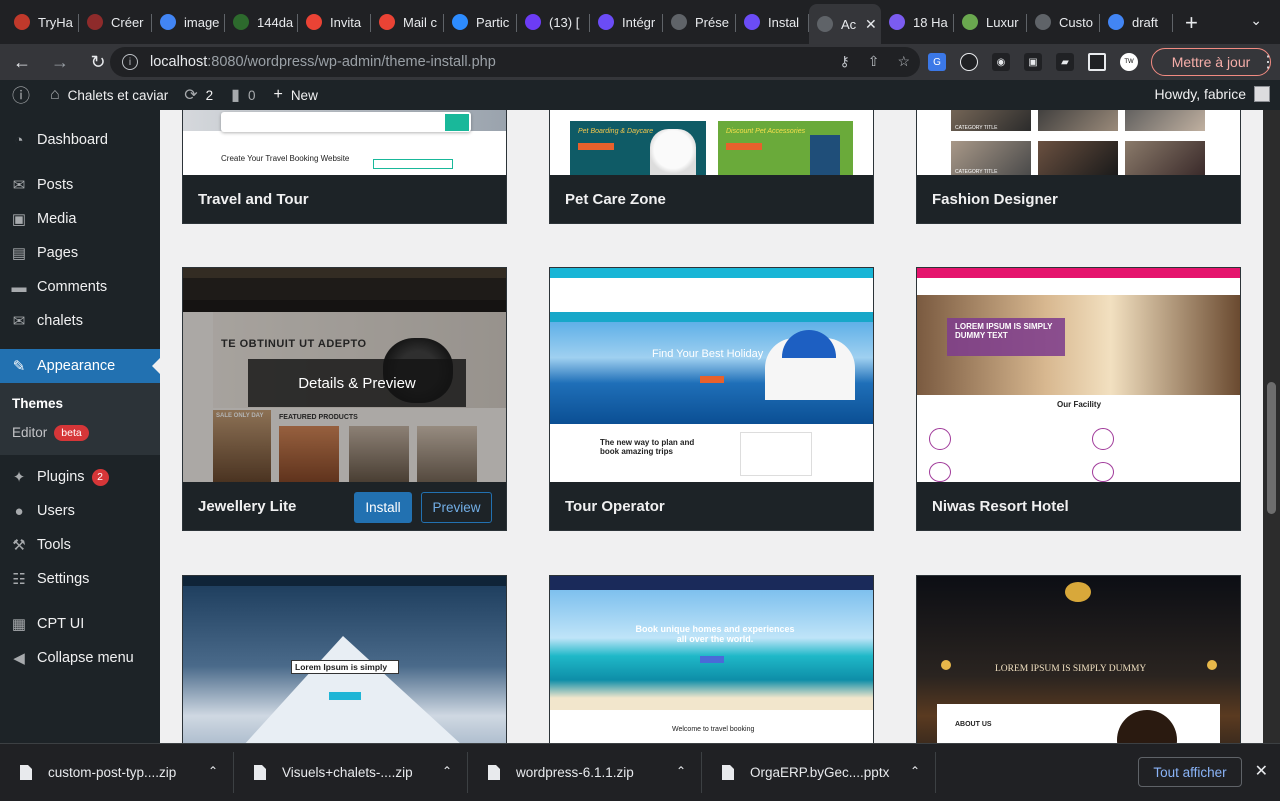 The height and width of the screenshot is (801, 1280). Describe the element at coordinates (80, 366) in the screenshot. I see `sidebar-item-appearance: ✎ Appearance` at that location.